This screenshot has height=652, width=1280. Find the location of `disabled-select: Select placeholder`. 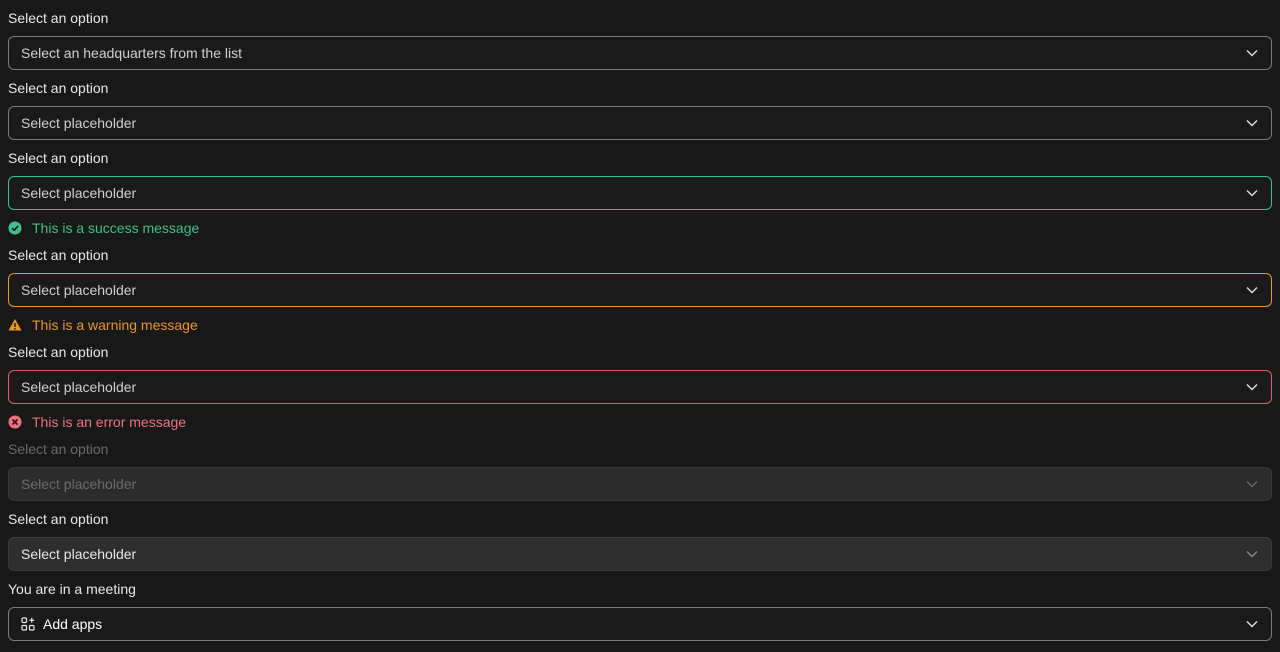

disabled-select: Select placeholder is located at coordinates (640, 484).